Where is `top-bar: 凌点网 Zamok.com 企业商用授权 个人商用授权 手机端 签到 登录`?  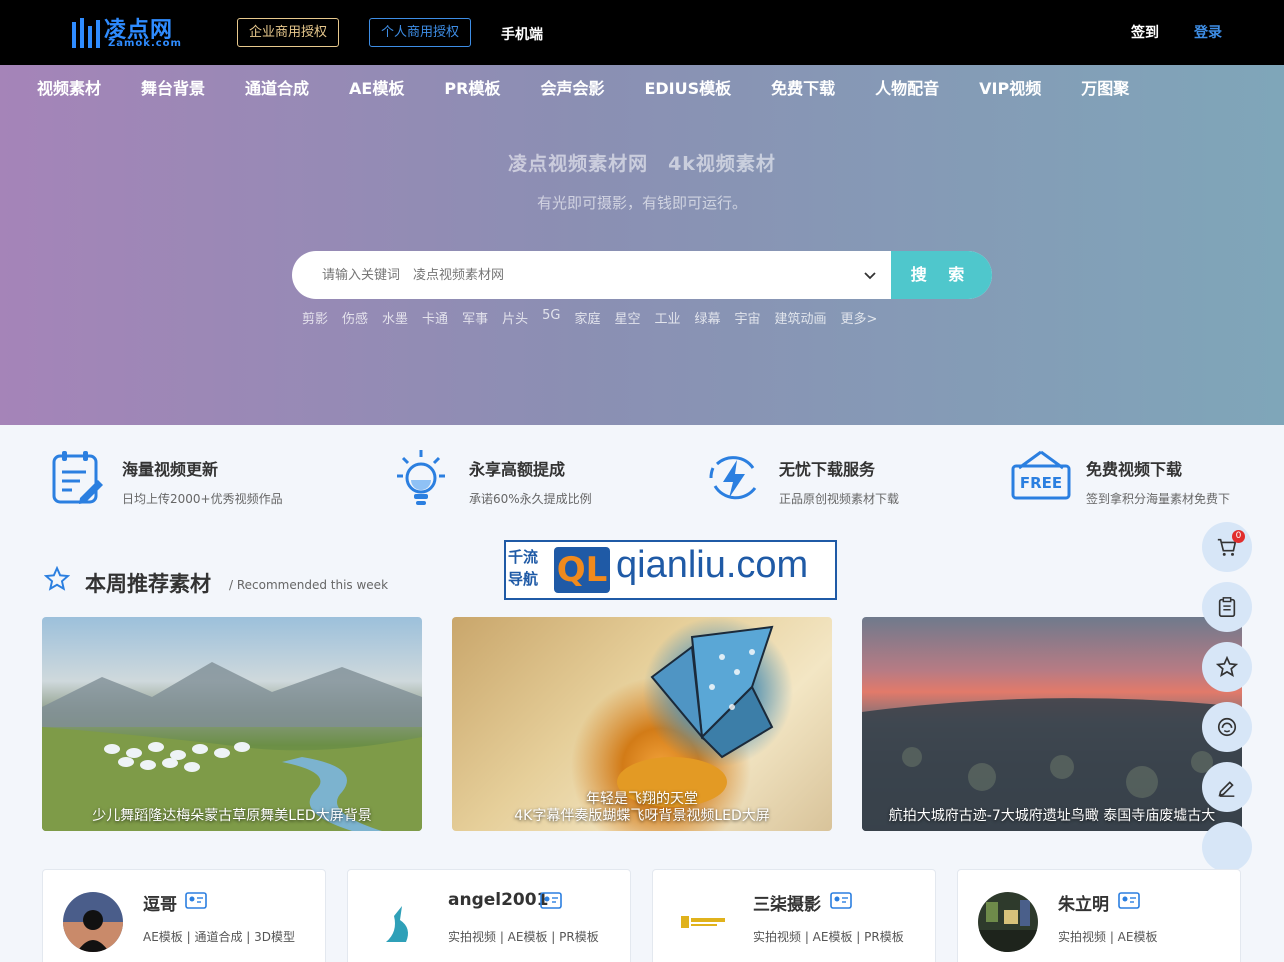
top-bar: 凌点网 Zamok.com 企业商用授权 个人商用授权 手机端 签到 登录 is located at coordinates (642, 32).